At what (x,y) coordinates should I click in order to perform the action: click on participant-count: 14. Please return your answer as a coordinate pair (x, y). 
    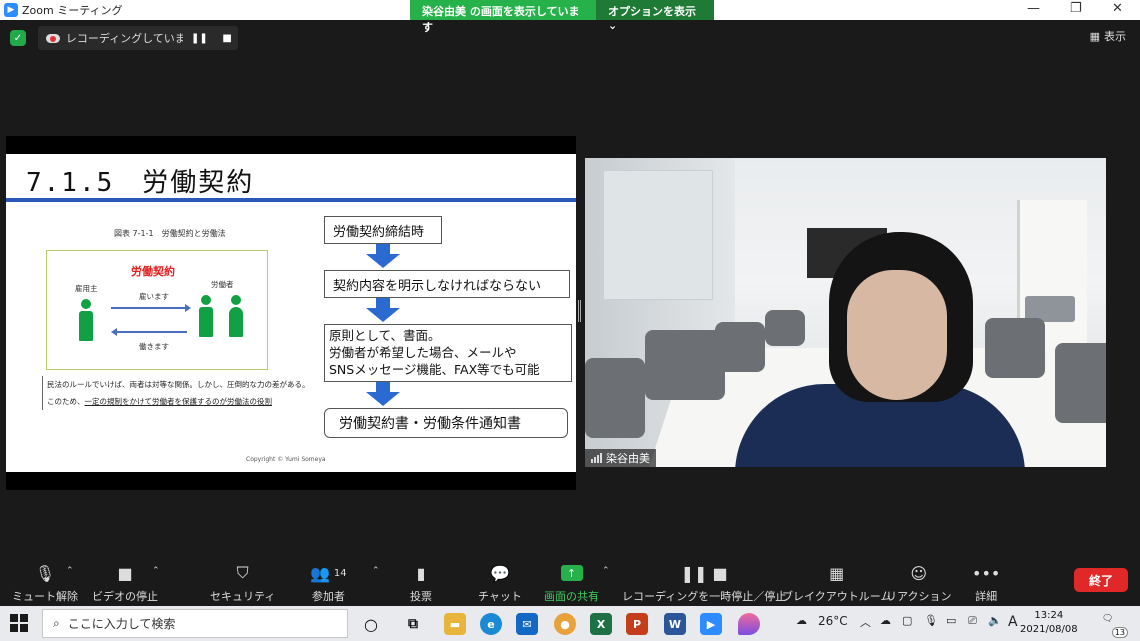
    Looking at the image, I should click on (340, 573).